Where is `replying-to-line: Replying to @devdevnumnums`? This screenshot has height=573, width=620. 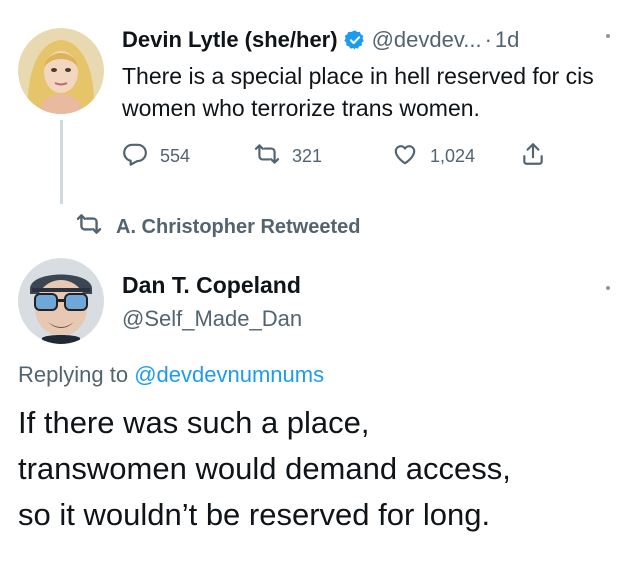 replying-to-line: Replying to @devdevnumnums is located at coordinates (171, 375).